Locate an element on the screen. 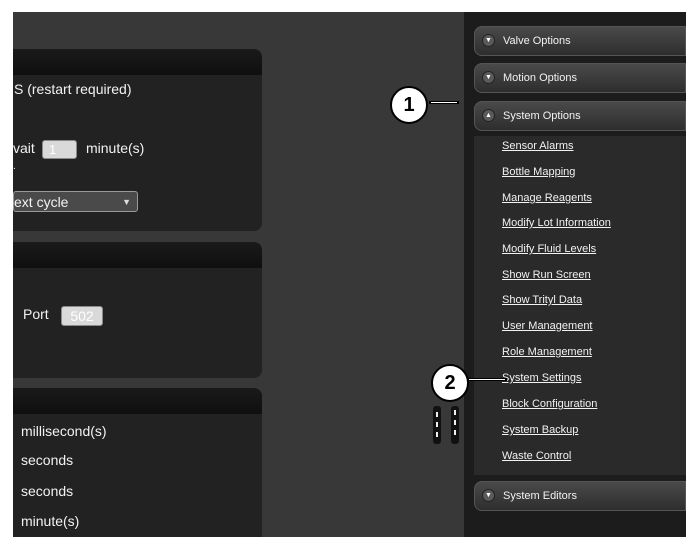 This screenshot has width=686, height=537. menu-item-sensor-alarms: Sensor Alarms is located at coordinates (538, 146).